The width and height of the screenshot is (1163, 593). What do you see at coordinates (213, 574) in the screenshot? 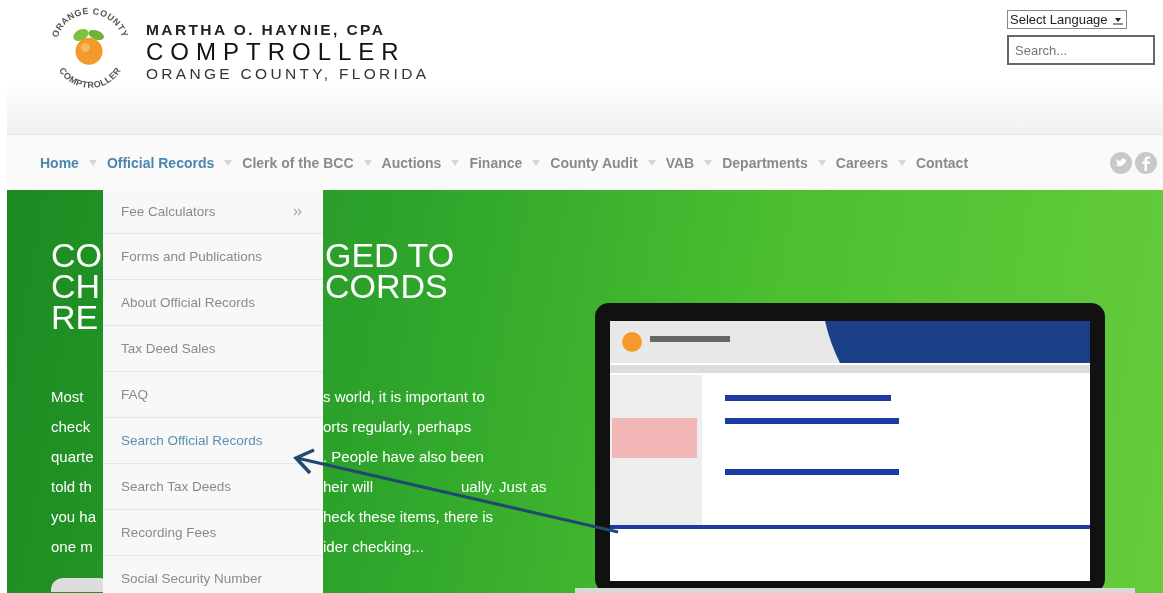
I see `menu-item: Social Security Number` at bounding box center [213, 574].